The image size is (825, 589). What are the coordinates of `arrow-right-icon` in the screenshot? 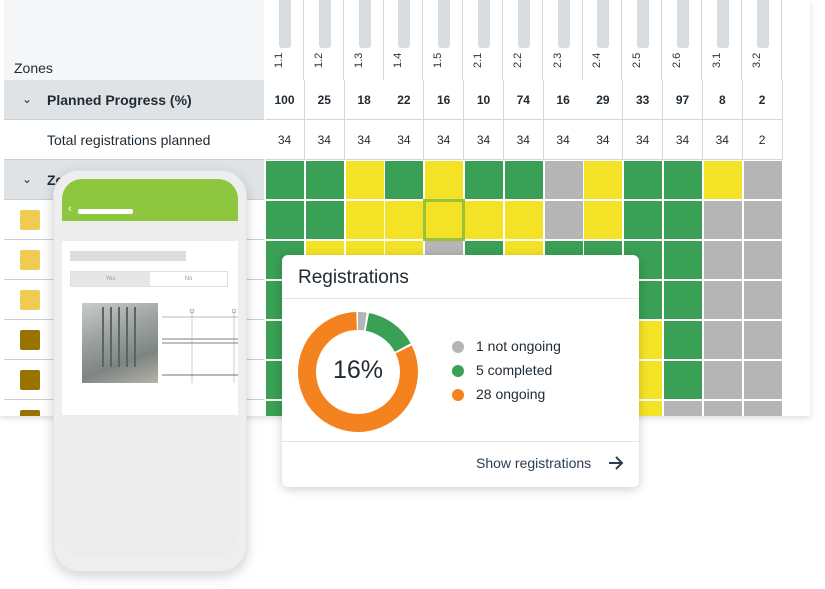 It's located at (616, 463).